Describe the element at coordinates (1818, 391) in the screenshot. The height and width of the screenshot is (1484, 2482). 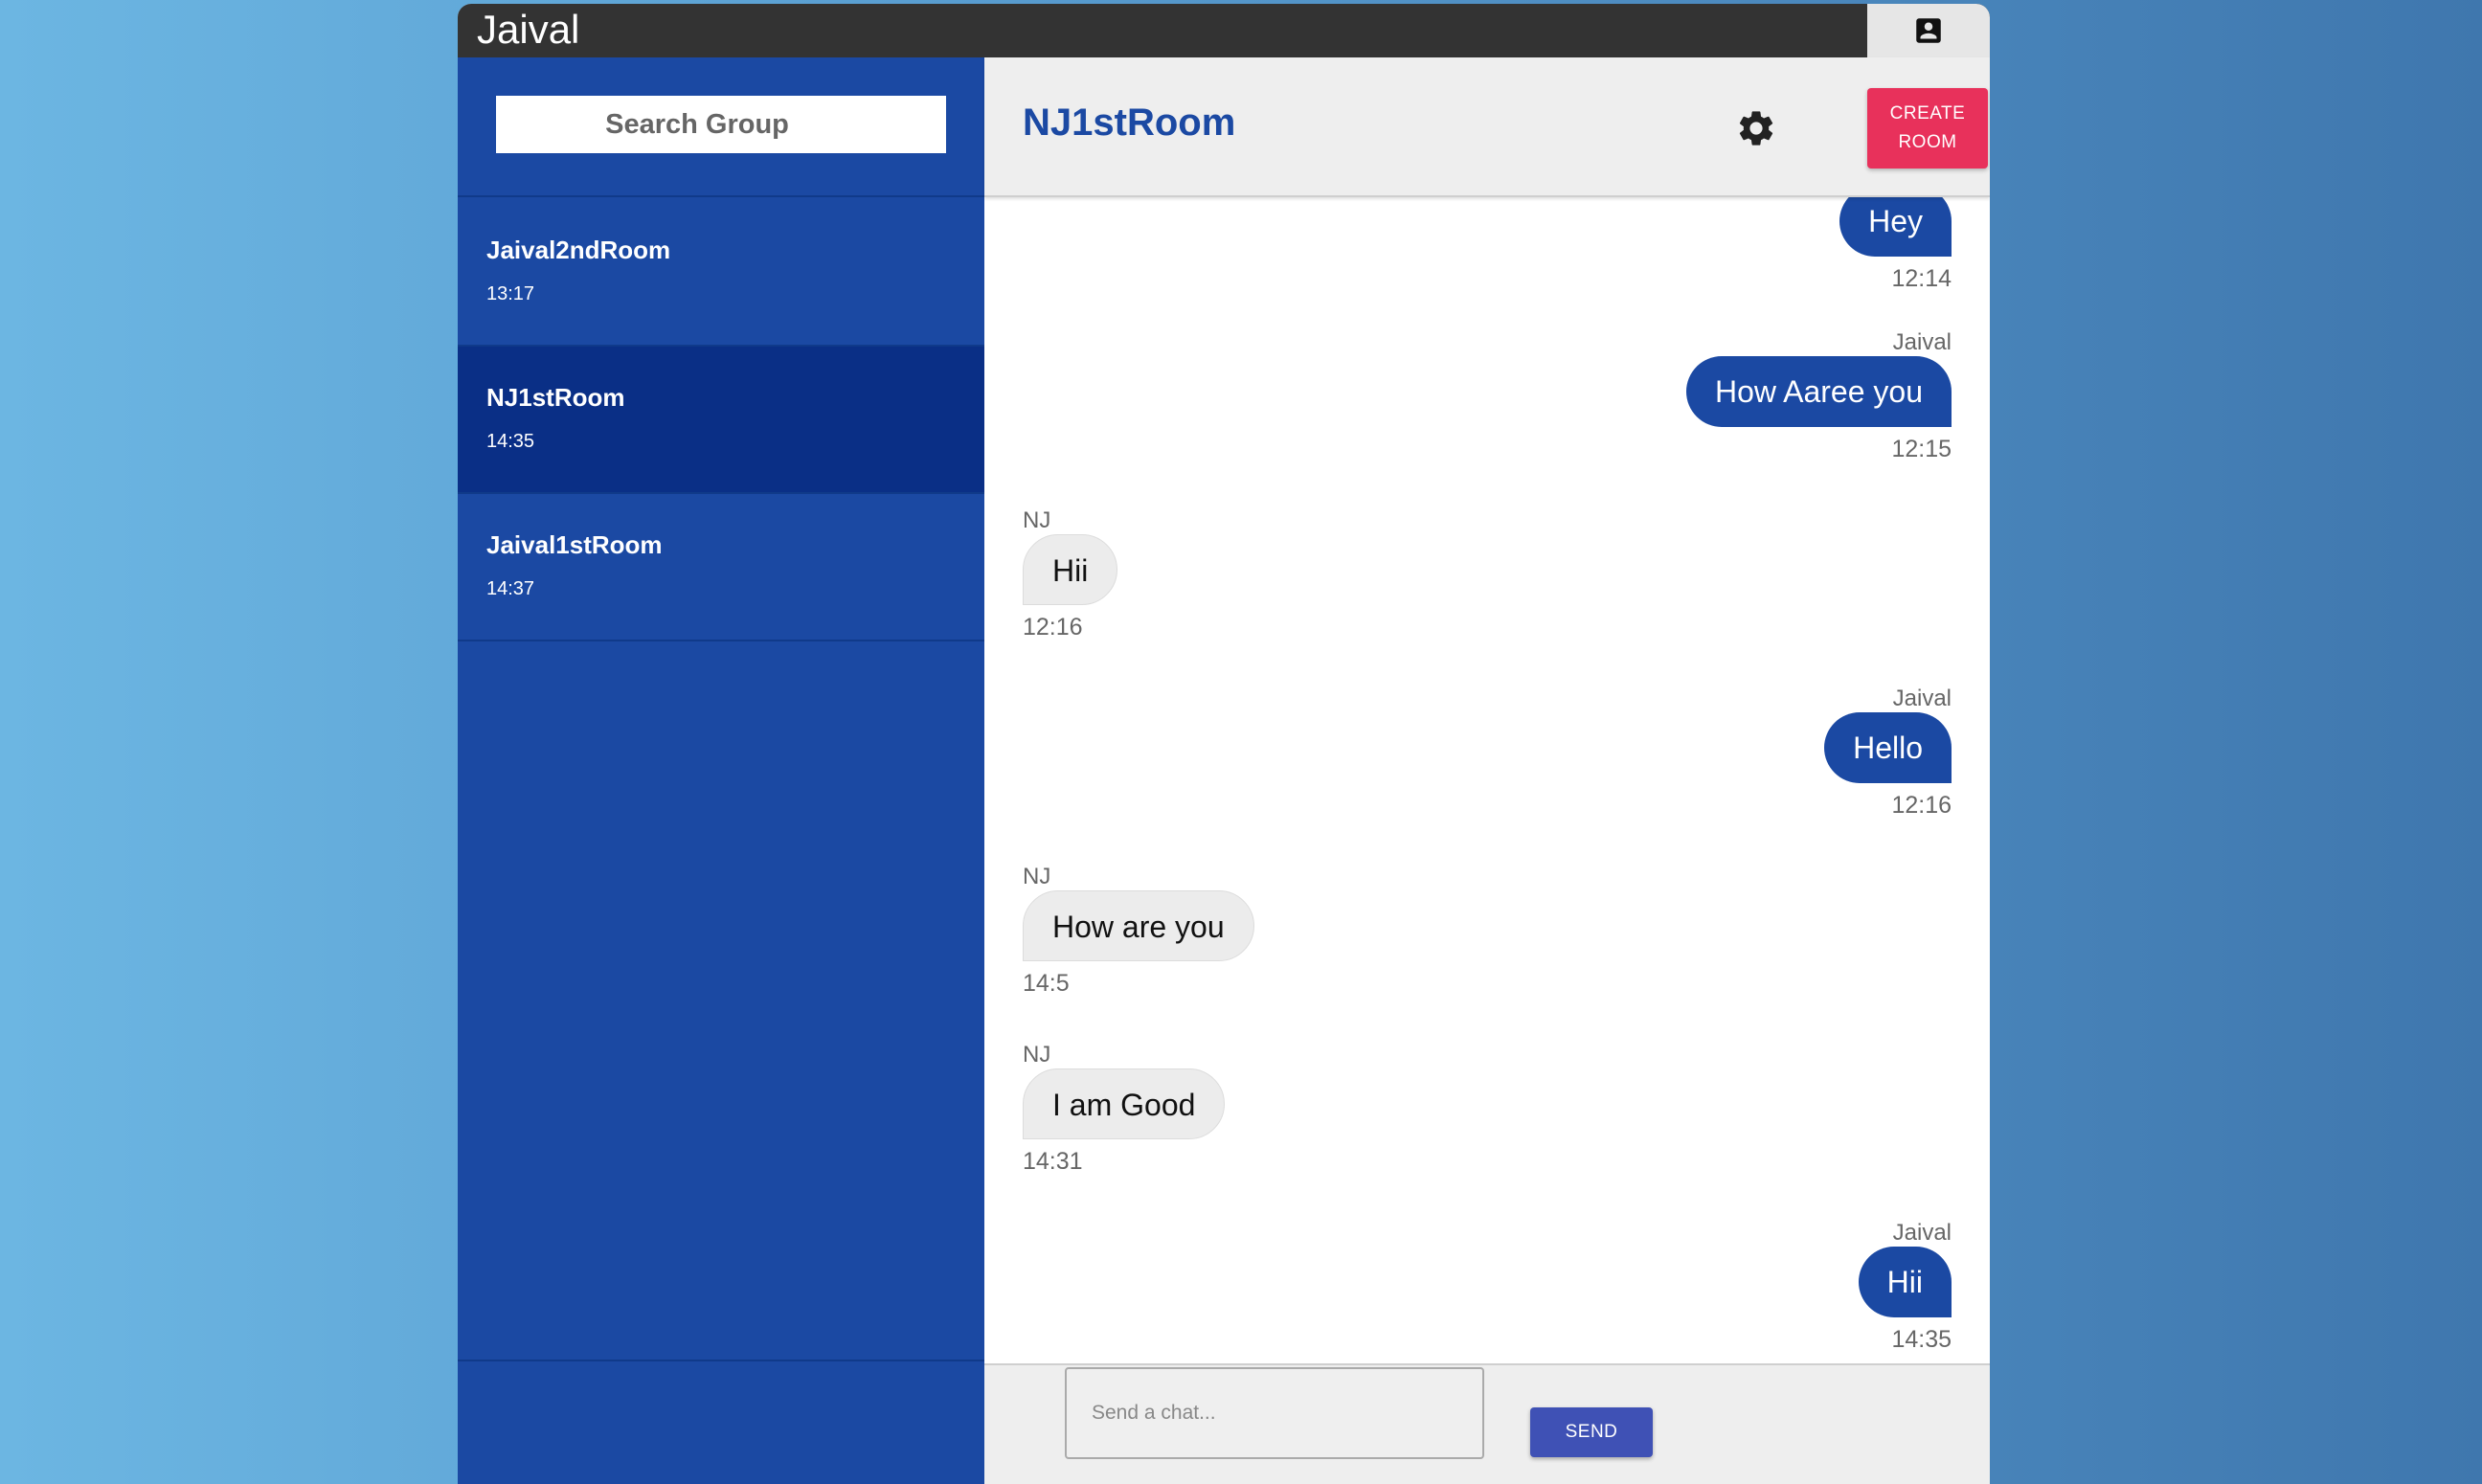
I see `message-bubble: How Aaree you` at that location.